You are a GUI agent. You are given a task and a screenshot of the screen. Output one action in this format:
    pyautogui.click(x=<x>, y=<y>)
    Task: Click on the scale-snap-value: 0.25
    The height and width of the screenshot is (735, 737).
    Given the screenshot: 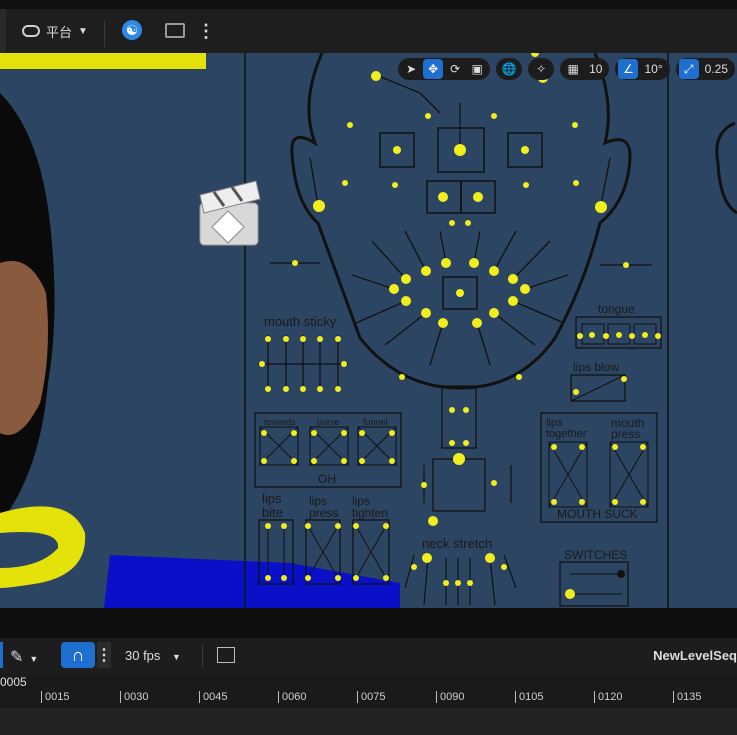 What is the action you would take?
    pyautogui.click(x=716, y=69)
    